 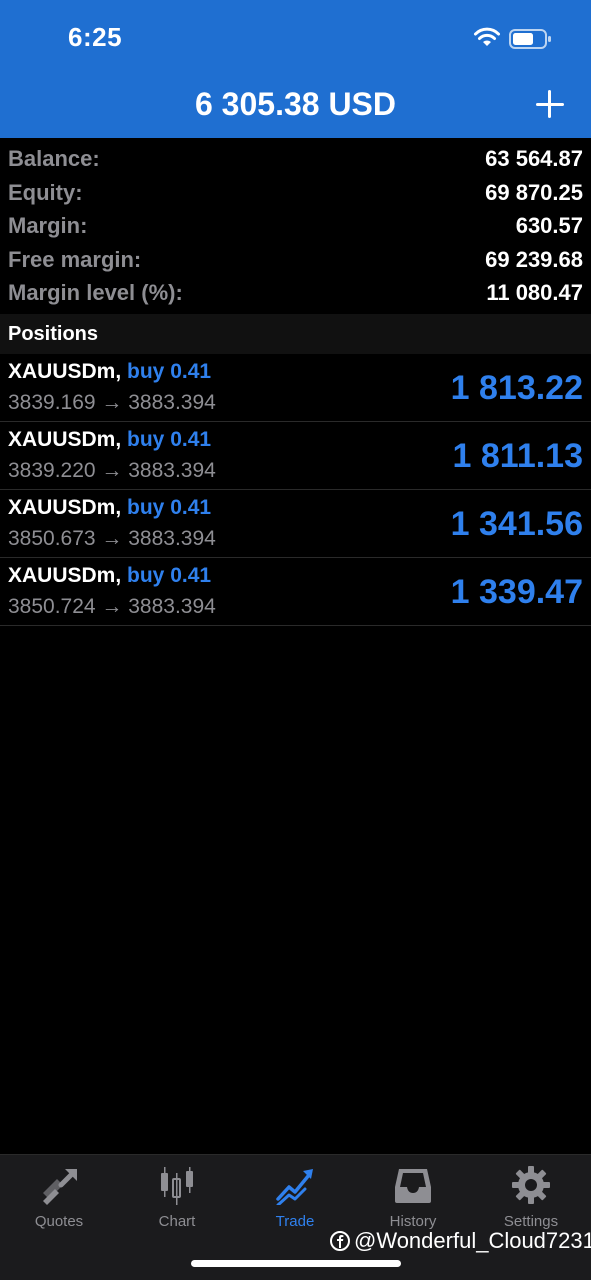 What do you see at coordinates (54, 158) in the screenshot?
I see `summary-label: Balance:` at bounding box center [54, 158].